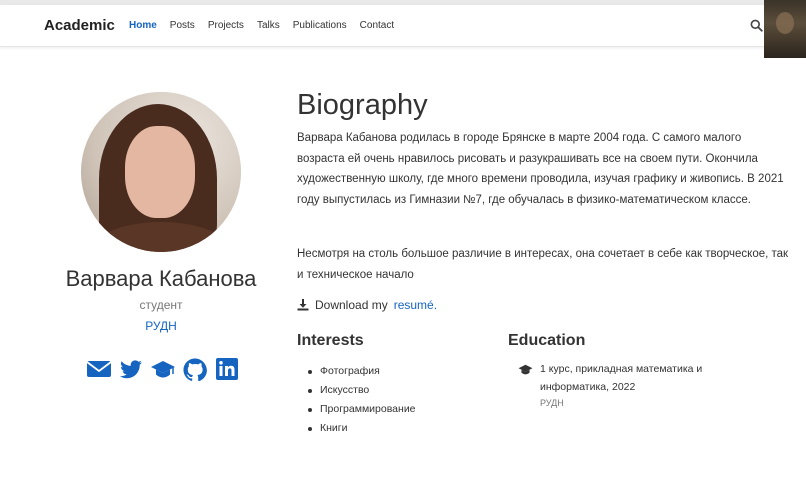  What do you see at coordinates (362, 371) in the screenshot?
I see `list-item: Фотография` at bounding box center [362, 371].